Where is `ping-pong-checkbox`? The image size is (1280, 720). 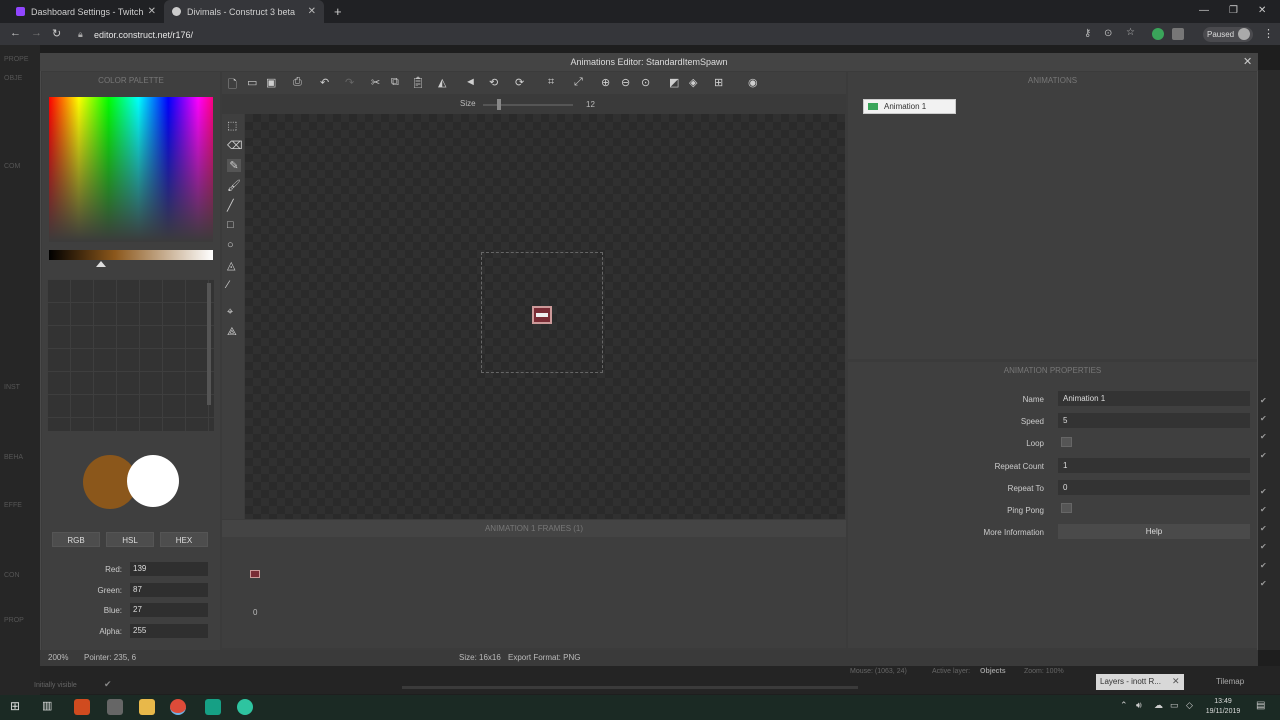 ping-pong-checkbox is located at coordinates (1066, 508).